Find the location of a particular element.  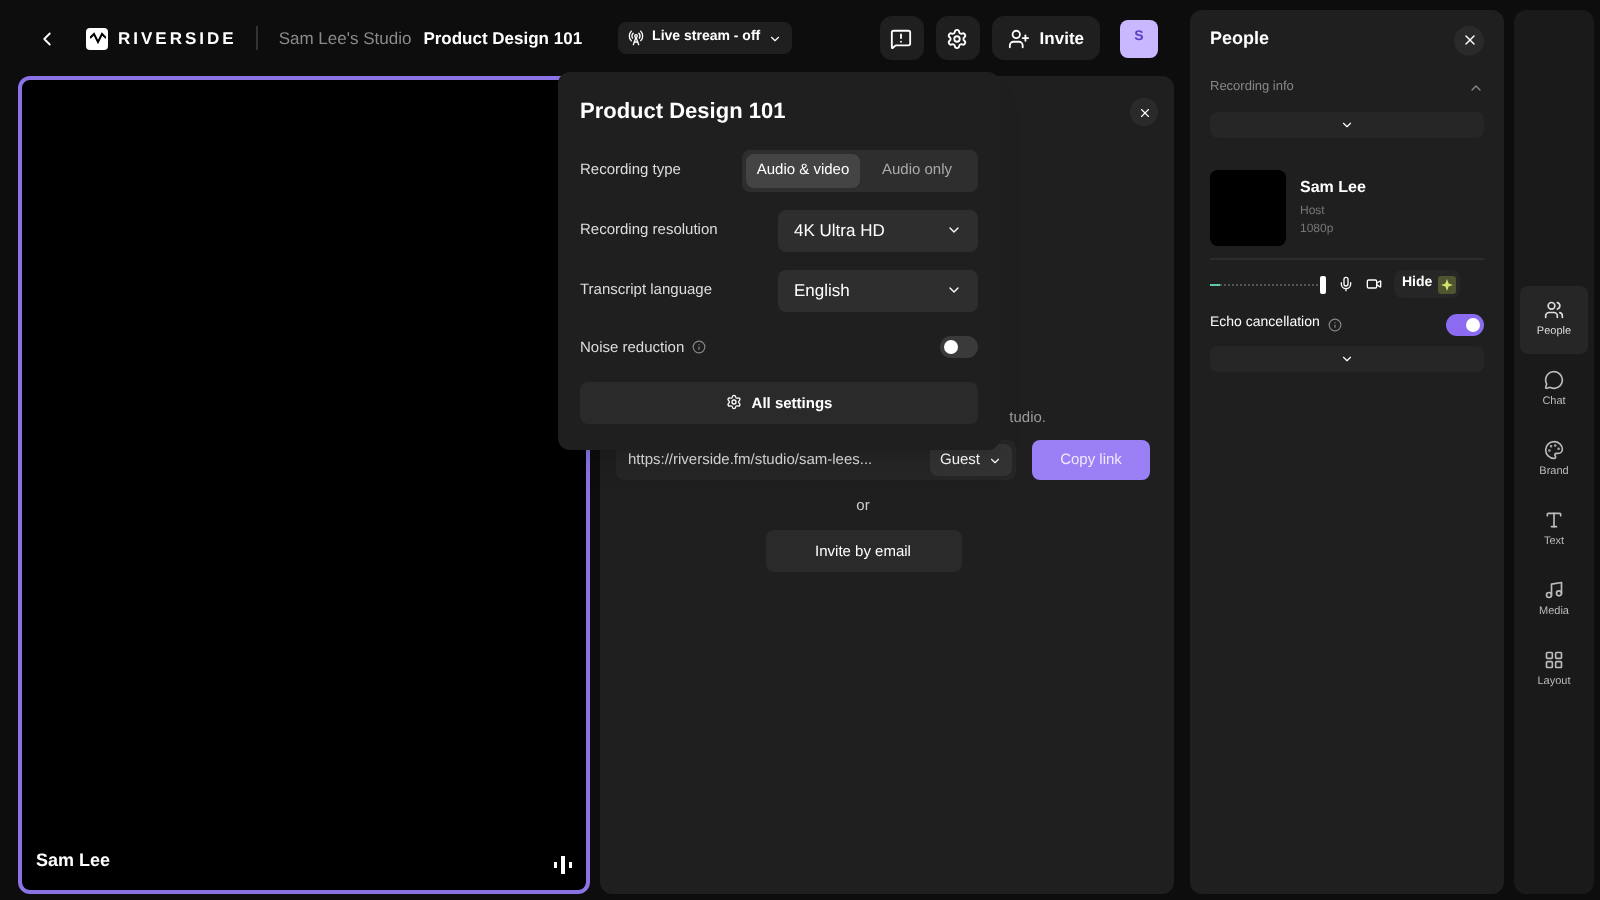

panel-title: People is located at coordinates (1240, 39).